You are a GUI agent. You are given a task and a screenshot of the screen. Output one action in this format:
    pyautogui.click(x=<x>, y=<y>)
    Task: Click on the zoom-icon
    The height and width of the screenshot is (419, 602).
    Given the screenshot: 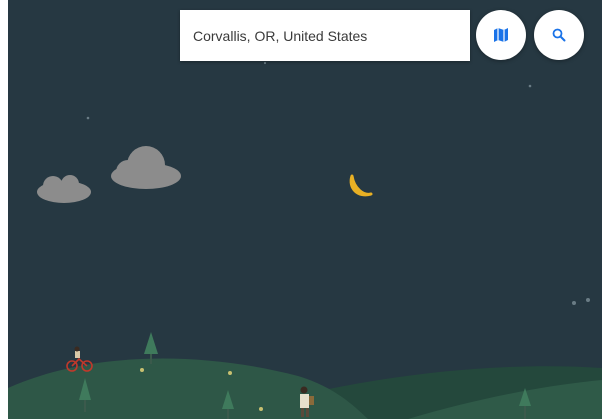 What is the action you would take?
    pyautogui.click(x=559, y=35)
    